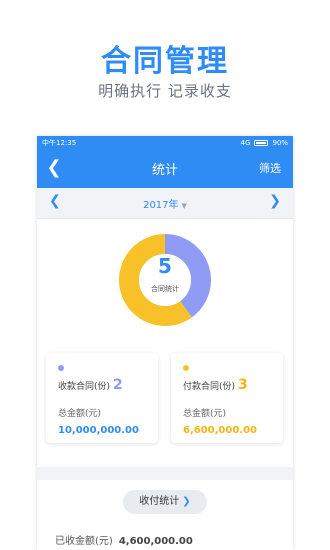 The image size is (330, 550). What do you see at coordinates (84, 387) in the screenshot?
I see `receive-label: 收款合同(份)` at bounding box center [84, 387].